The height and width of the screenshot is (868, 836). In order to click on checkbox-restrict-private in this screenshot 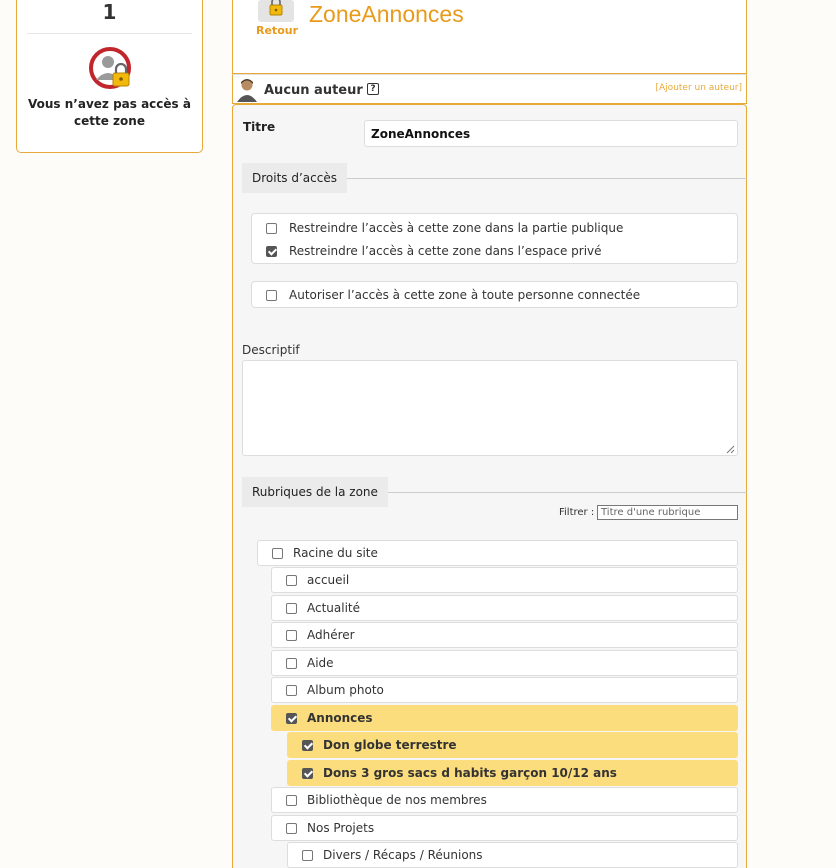, I will do `click(271, 251)`.